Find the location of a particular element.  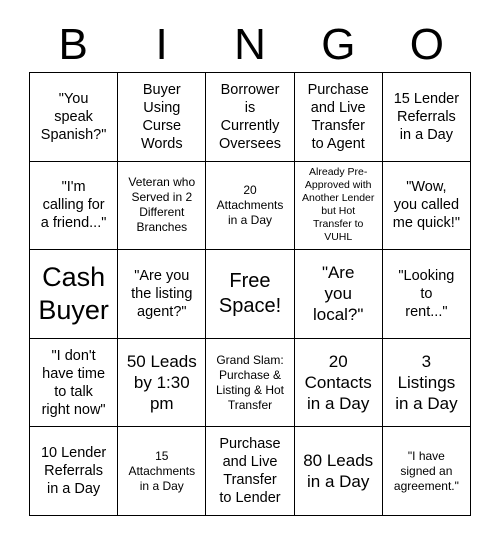

bingo-cell-r3-c1: Cash Buyer is located at coordinates (74, 294).